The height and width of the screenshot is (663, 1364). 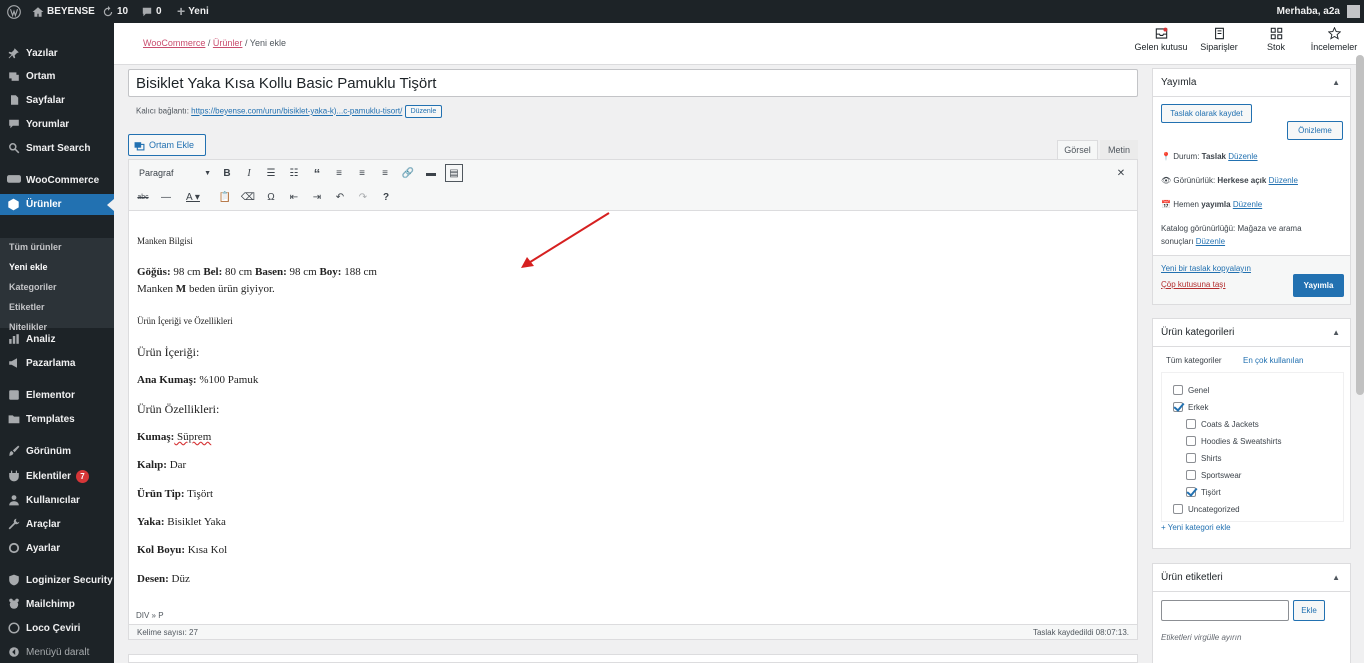 I want to click on breadcrumb-woocommerce: WooCommerce, so click(x=174, y=43).